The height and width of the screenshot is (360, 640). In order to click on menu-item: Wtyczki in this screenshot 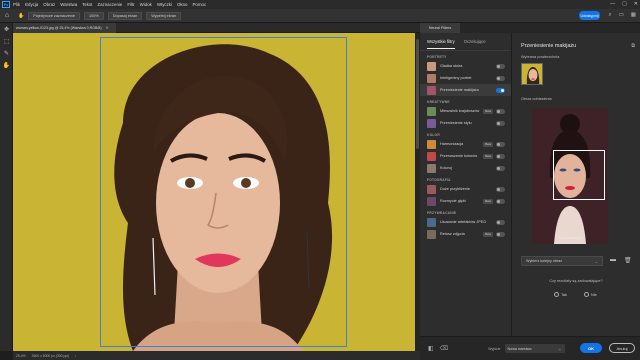, I will do `click(164, 4)`.